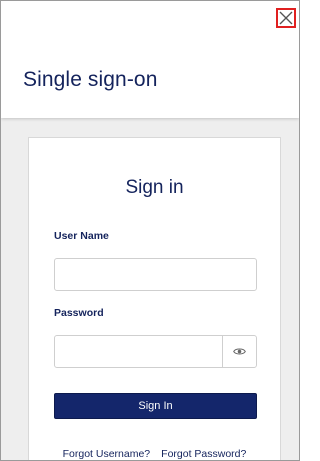  What do you see at coordinates (107, 454) in the screenshot?
I see `forgot-username-link: Forgot Username?` at bounding box center [107, 454].